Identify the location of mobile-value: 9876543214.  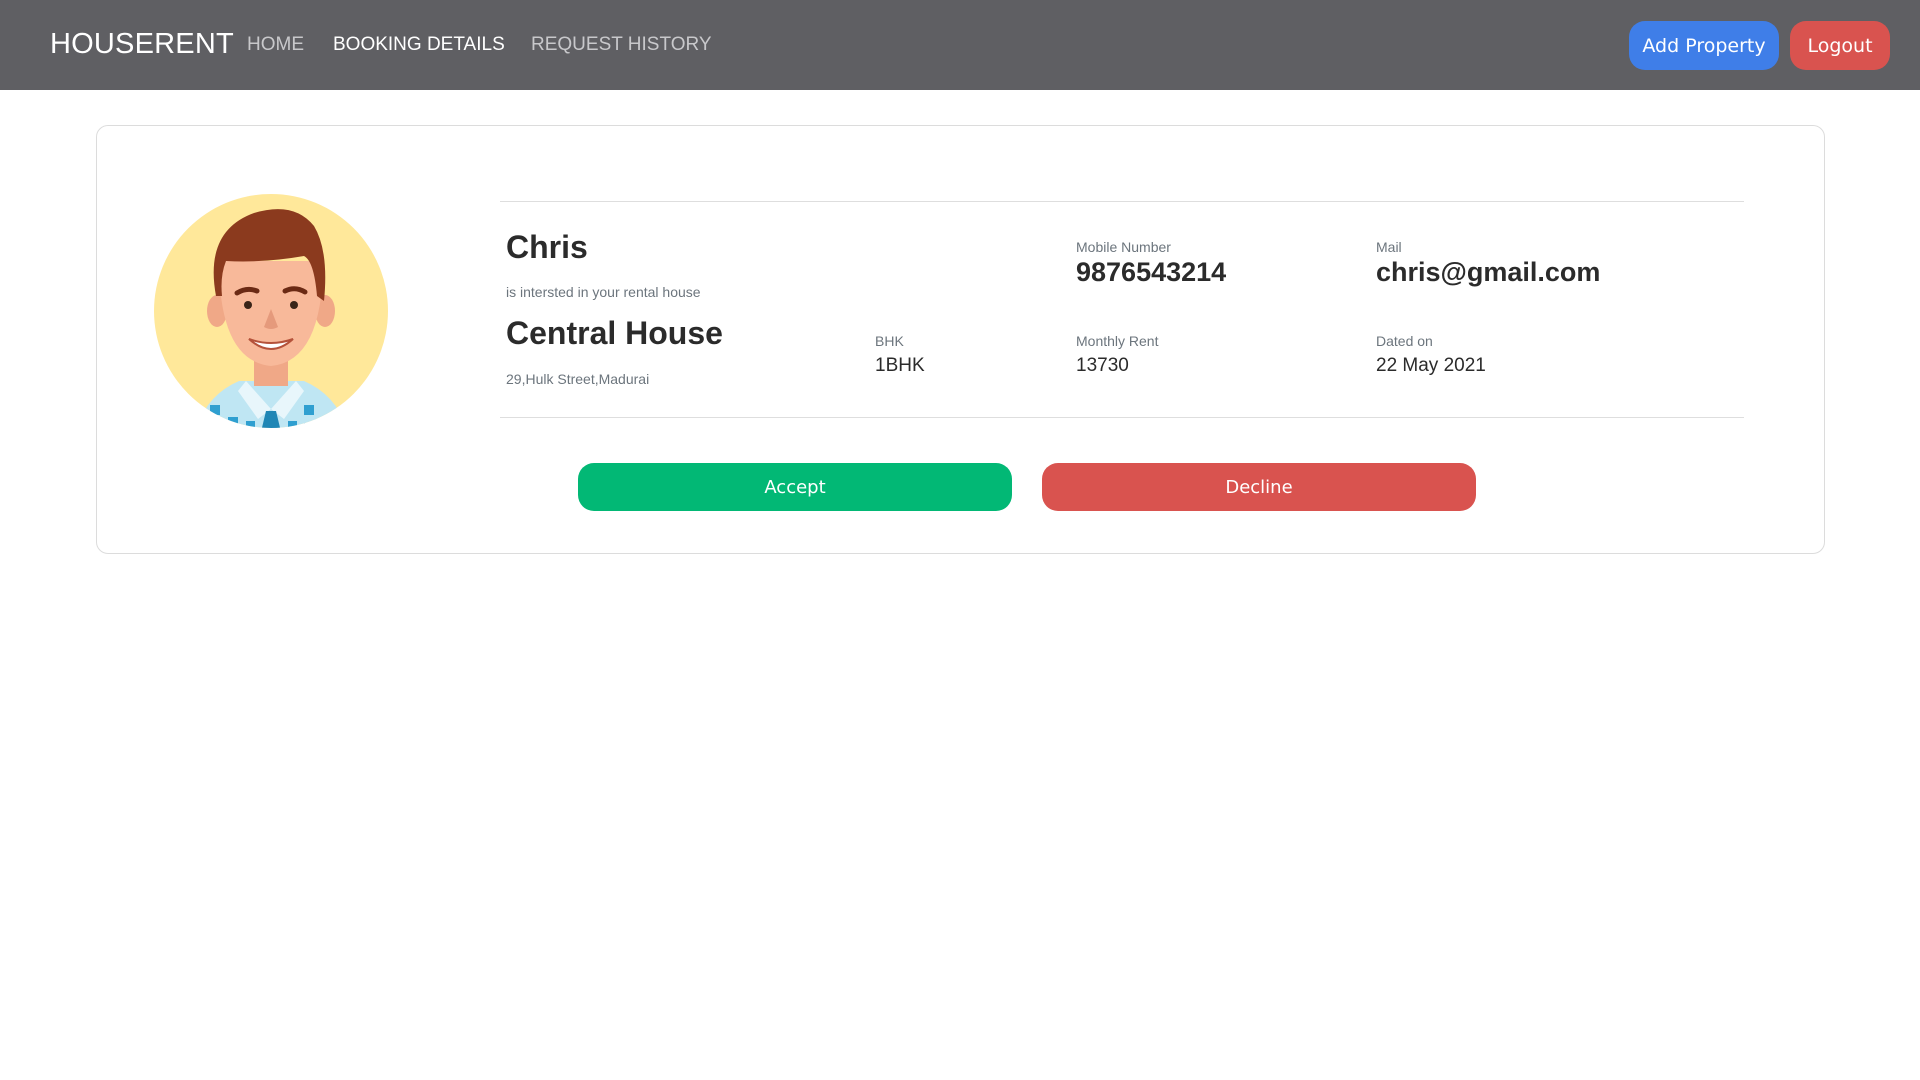
(1151, 272).